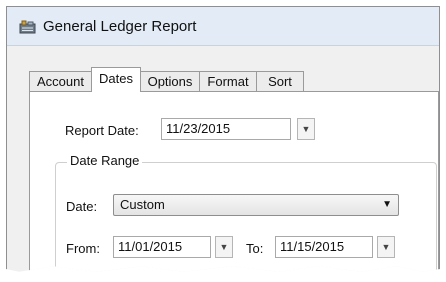  I want to click on report-date-field: 11/23/2015, so click(226, 129).